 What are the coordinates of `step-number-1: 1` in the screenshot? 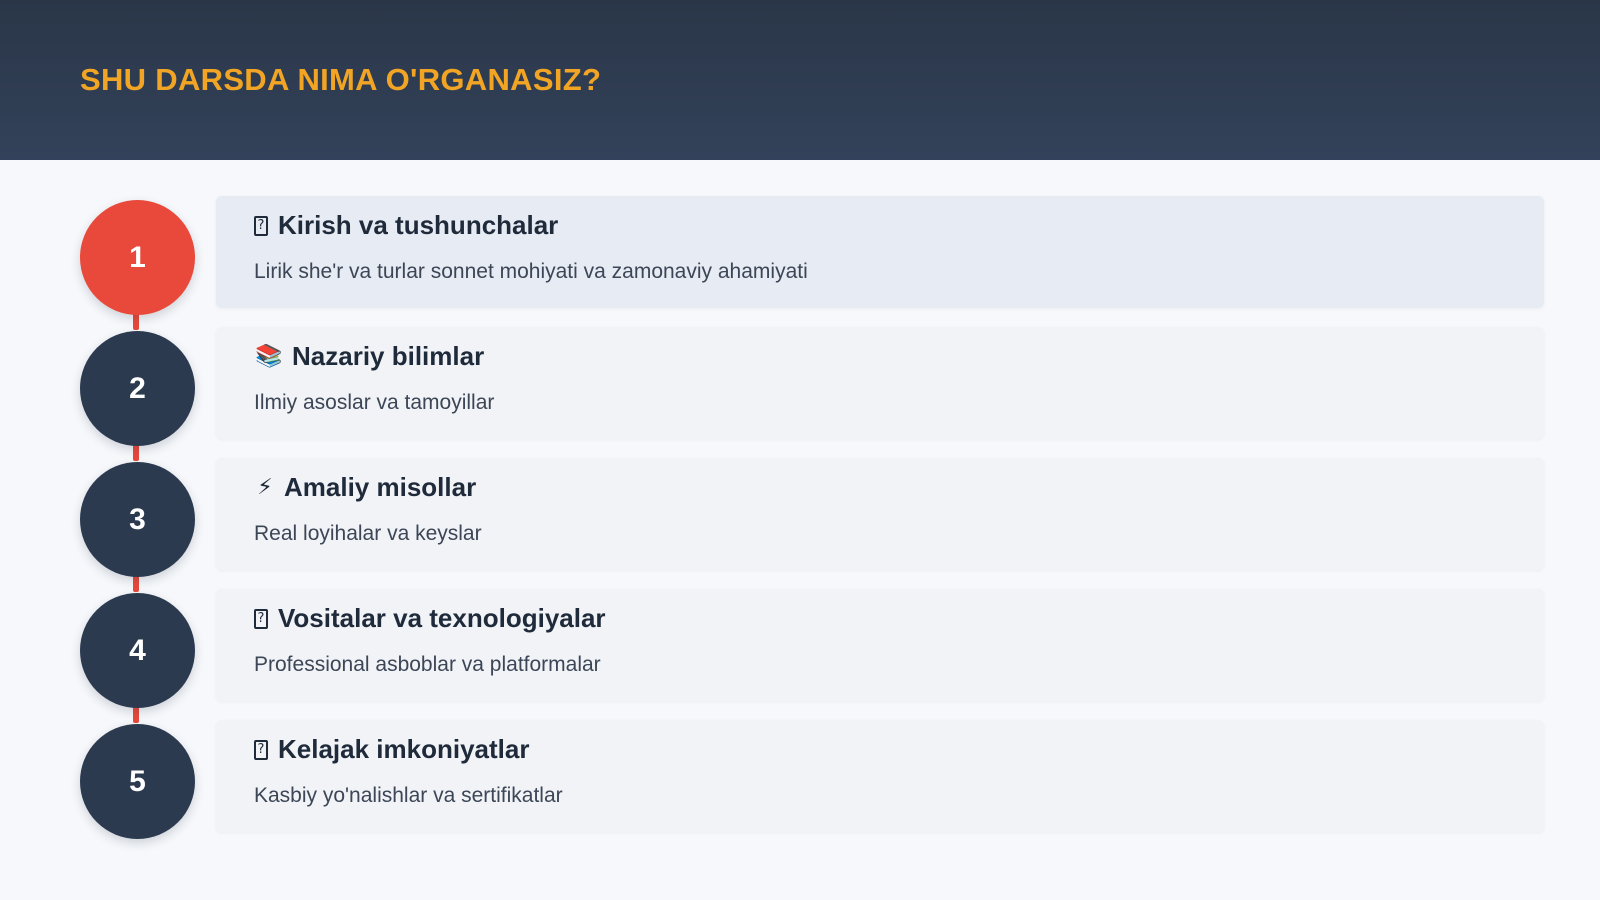 It's located at (137, 257).